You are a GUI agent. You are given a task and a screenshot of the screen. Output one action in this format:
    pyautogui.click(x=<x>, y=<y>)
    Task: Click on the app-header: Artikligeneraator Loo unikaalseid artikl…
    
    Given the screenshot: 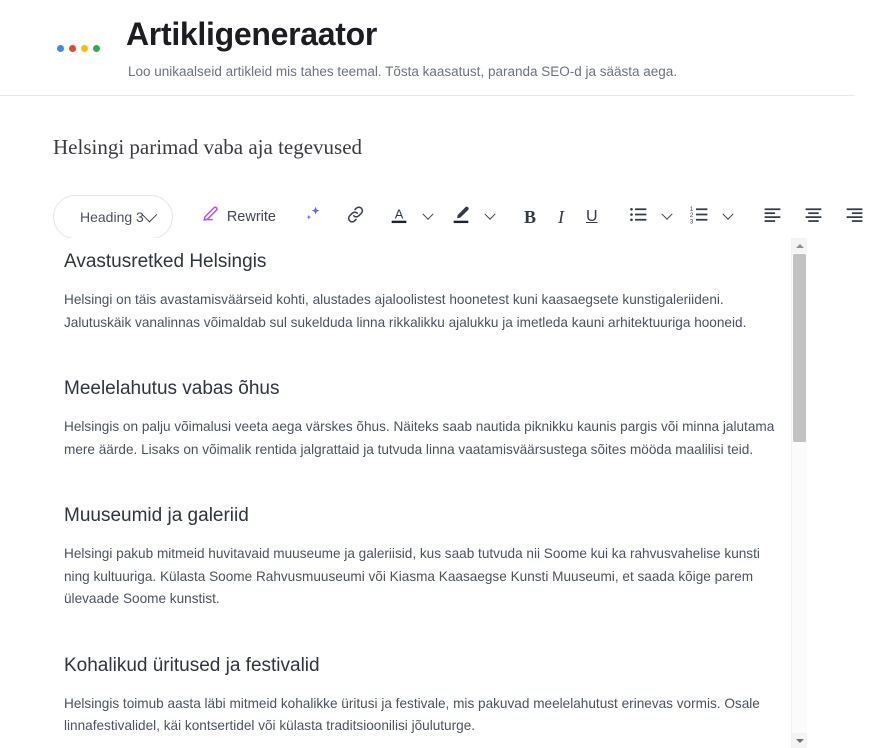 What is the action you would take?
    pyautogui.click(x=439, y=48)
    